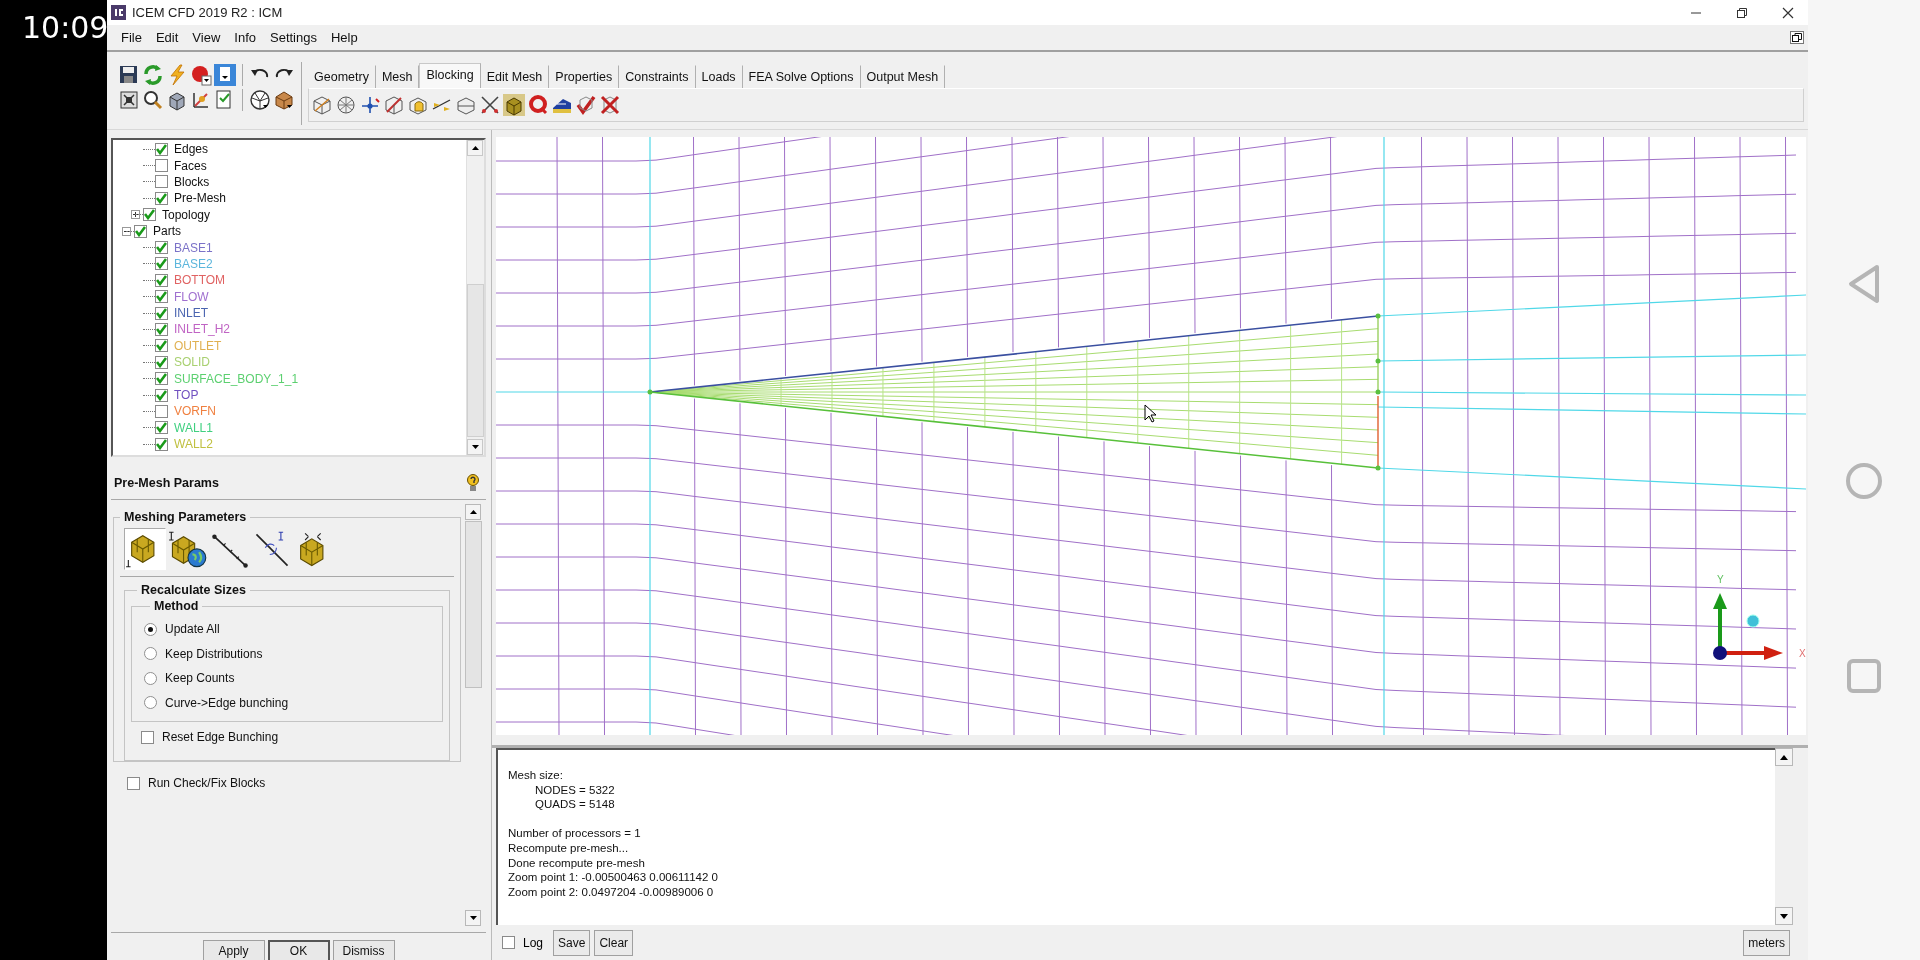  What do you see at coordinates (166, 483) in the screenshot?
I see `panel-title: Pre-Mesh Params` at bounding box center [166, 483].